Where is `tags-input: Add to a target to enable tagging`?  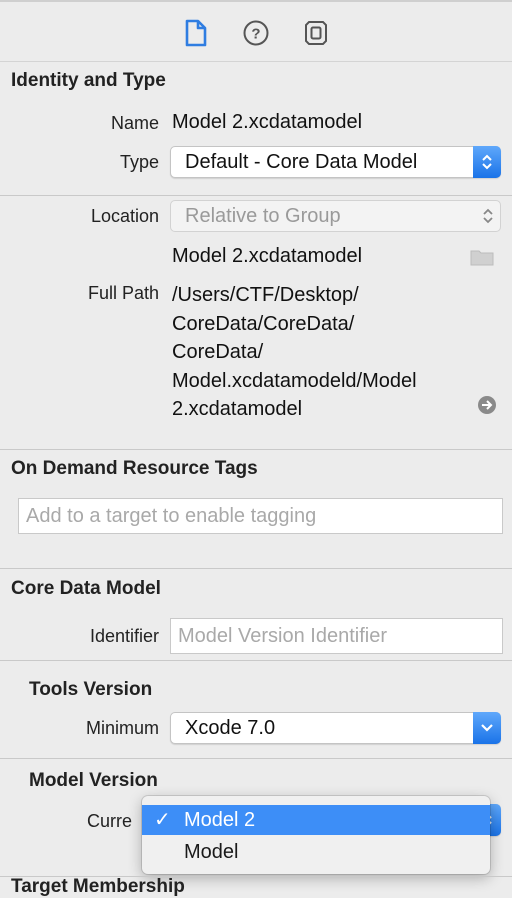
tags-input: Add to a target to enable tagging is located at coordinates (260, 516).